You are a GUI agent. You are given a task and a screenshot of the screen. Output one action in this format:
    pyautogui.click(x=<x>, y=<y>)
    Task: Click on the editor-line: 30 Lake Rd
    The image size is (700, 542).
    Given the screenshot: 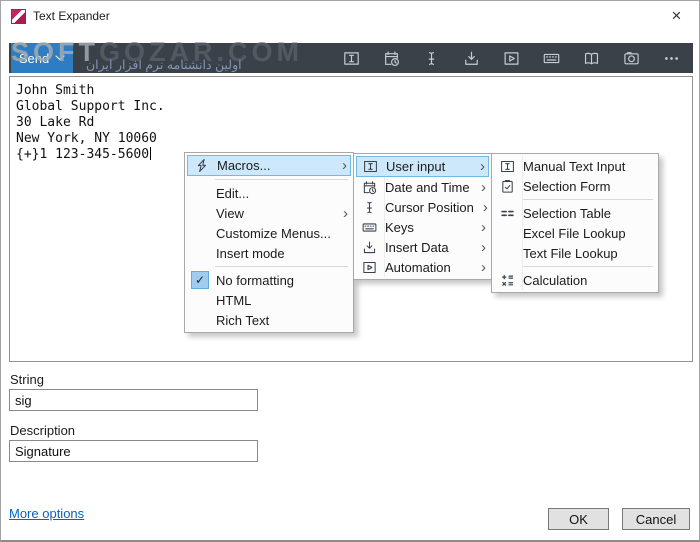 What is the action you would take?
    pyautogui.click(x=55, y=122)
    